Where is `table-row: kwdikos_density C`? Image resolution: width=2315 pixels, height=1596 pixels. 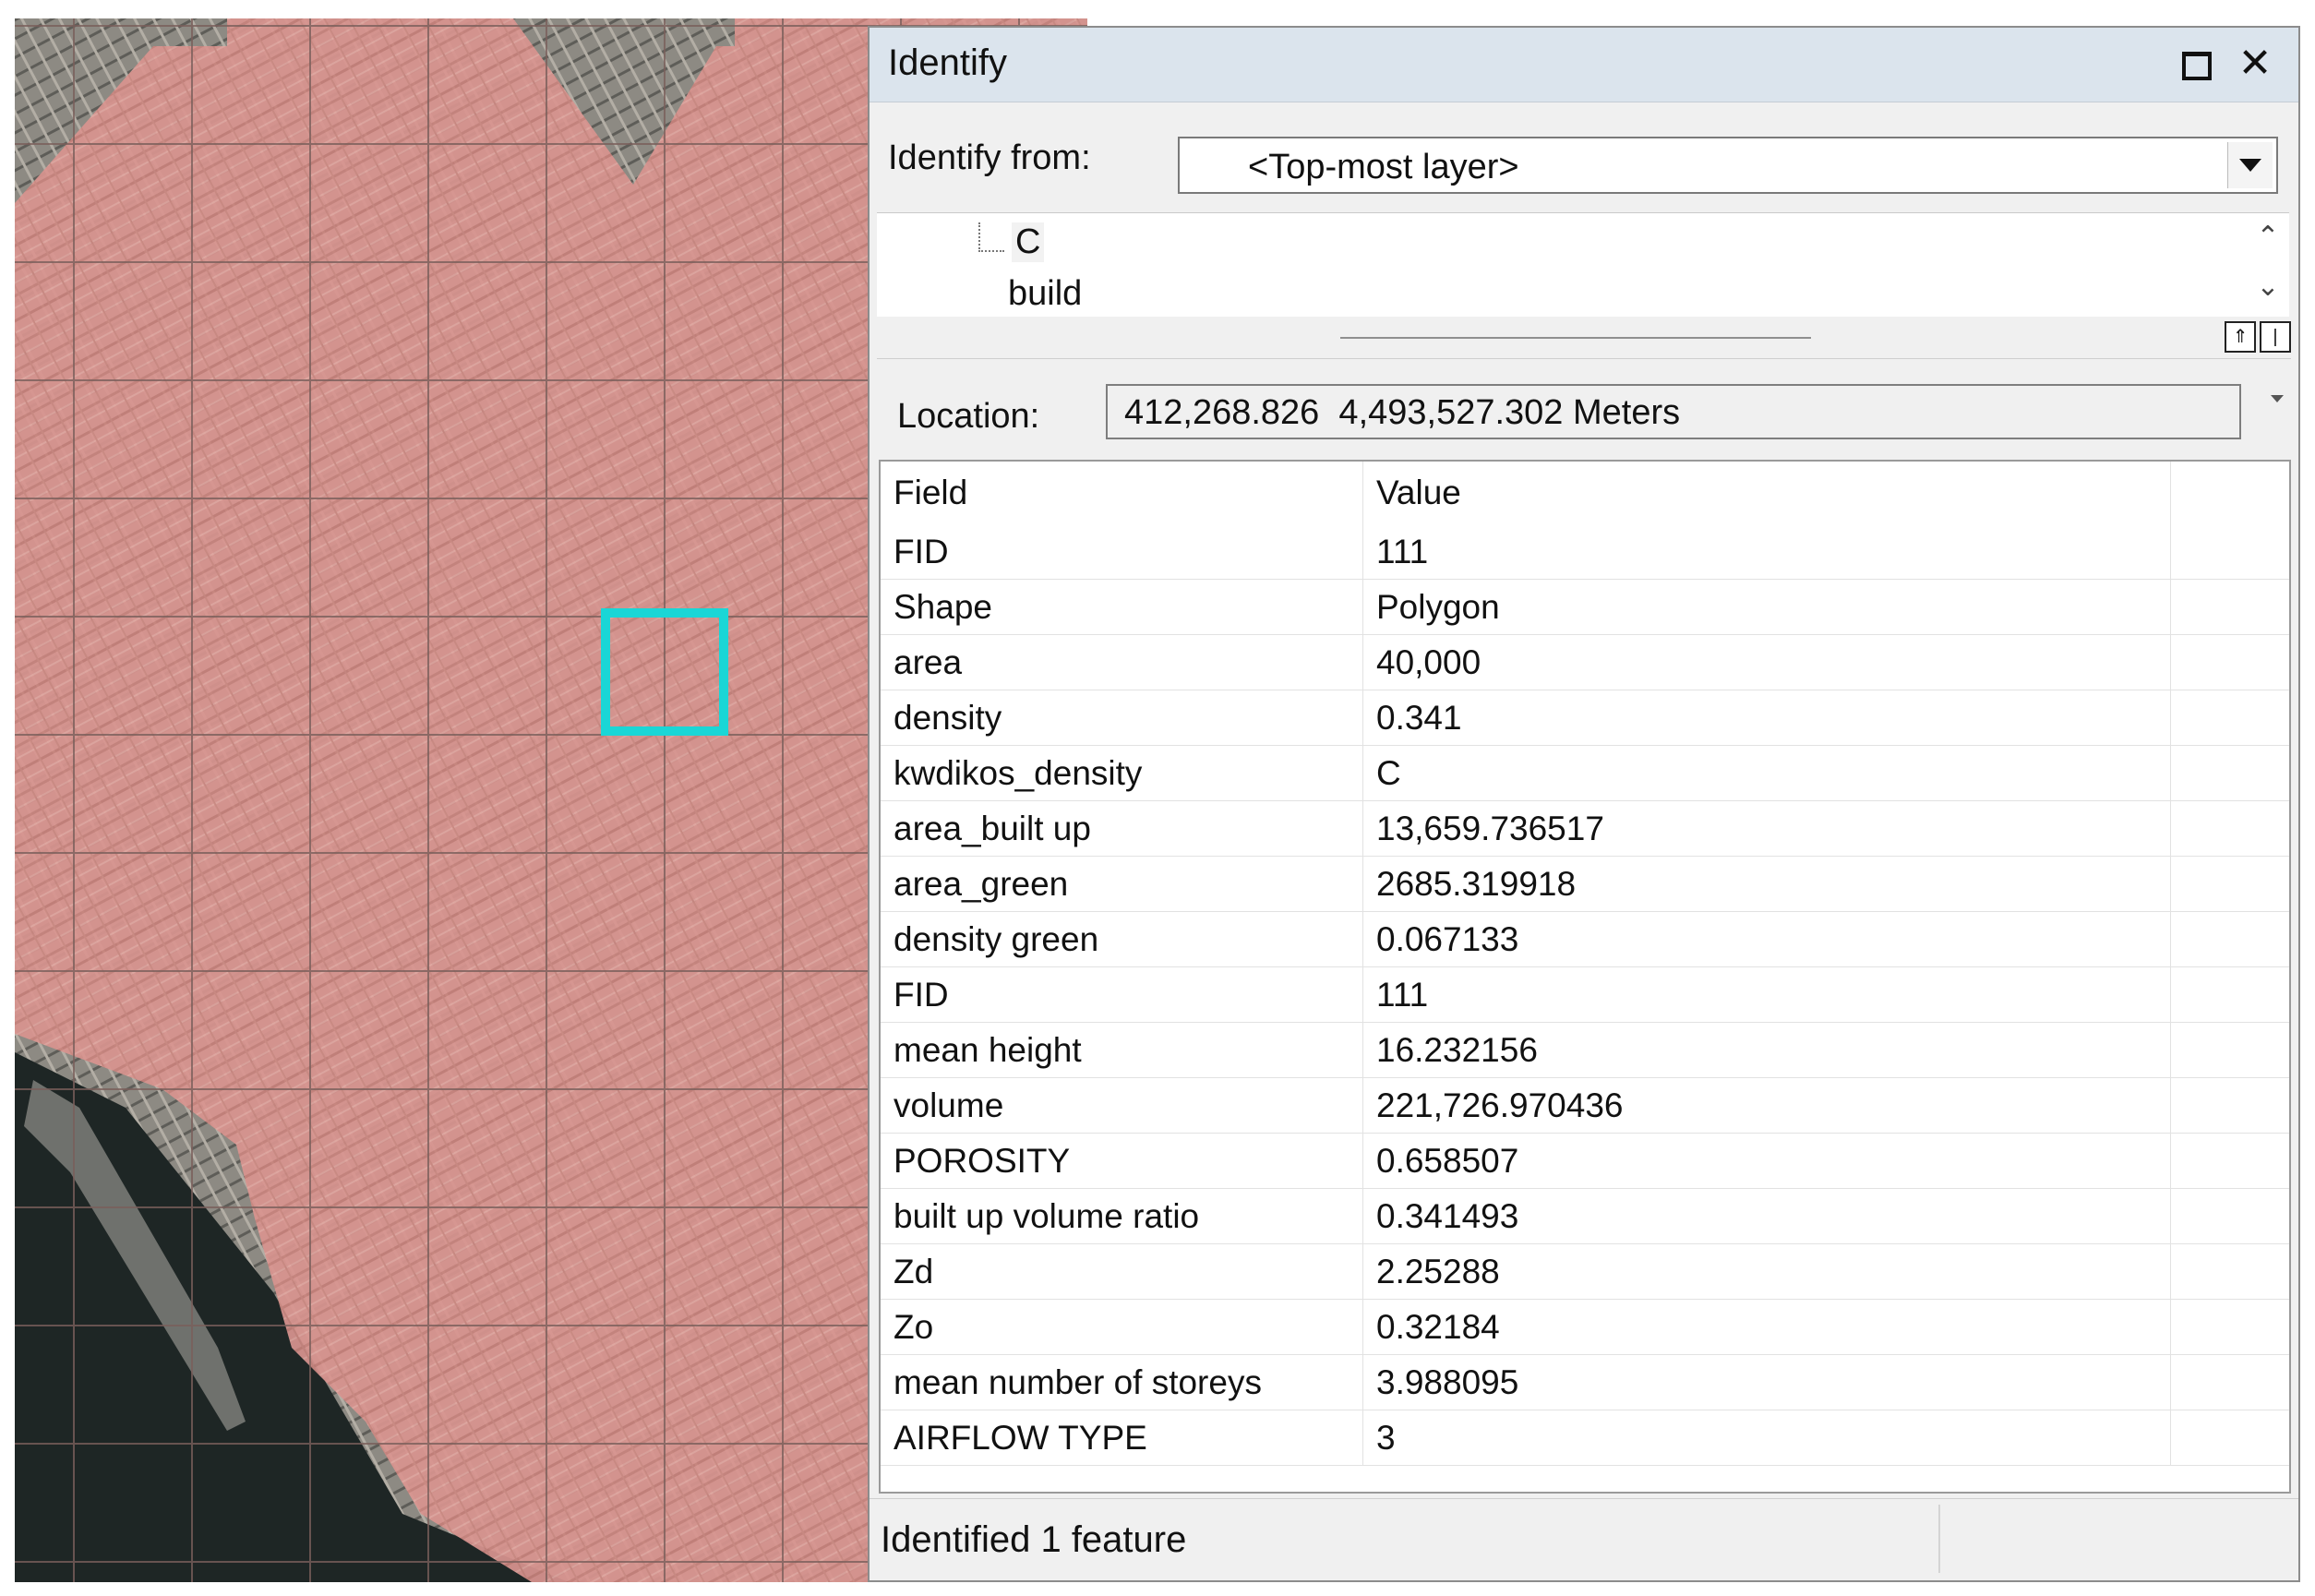
table-row: kwdikos_density C is located at coordinates (1585, 773).